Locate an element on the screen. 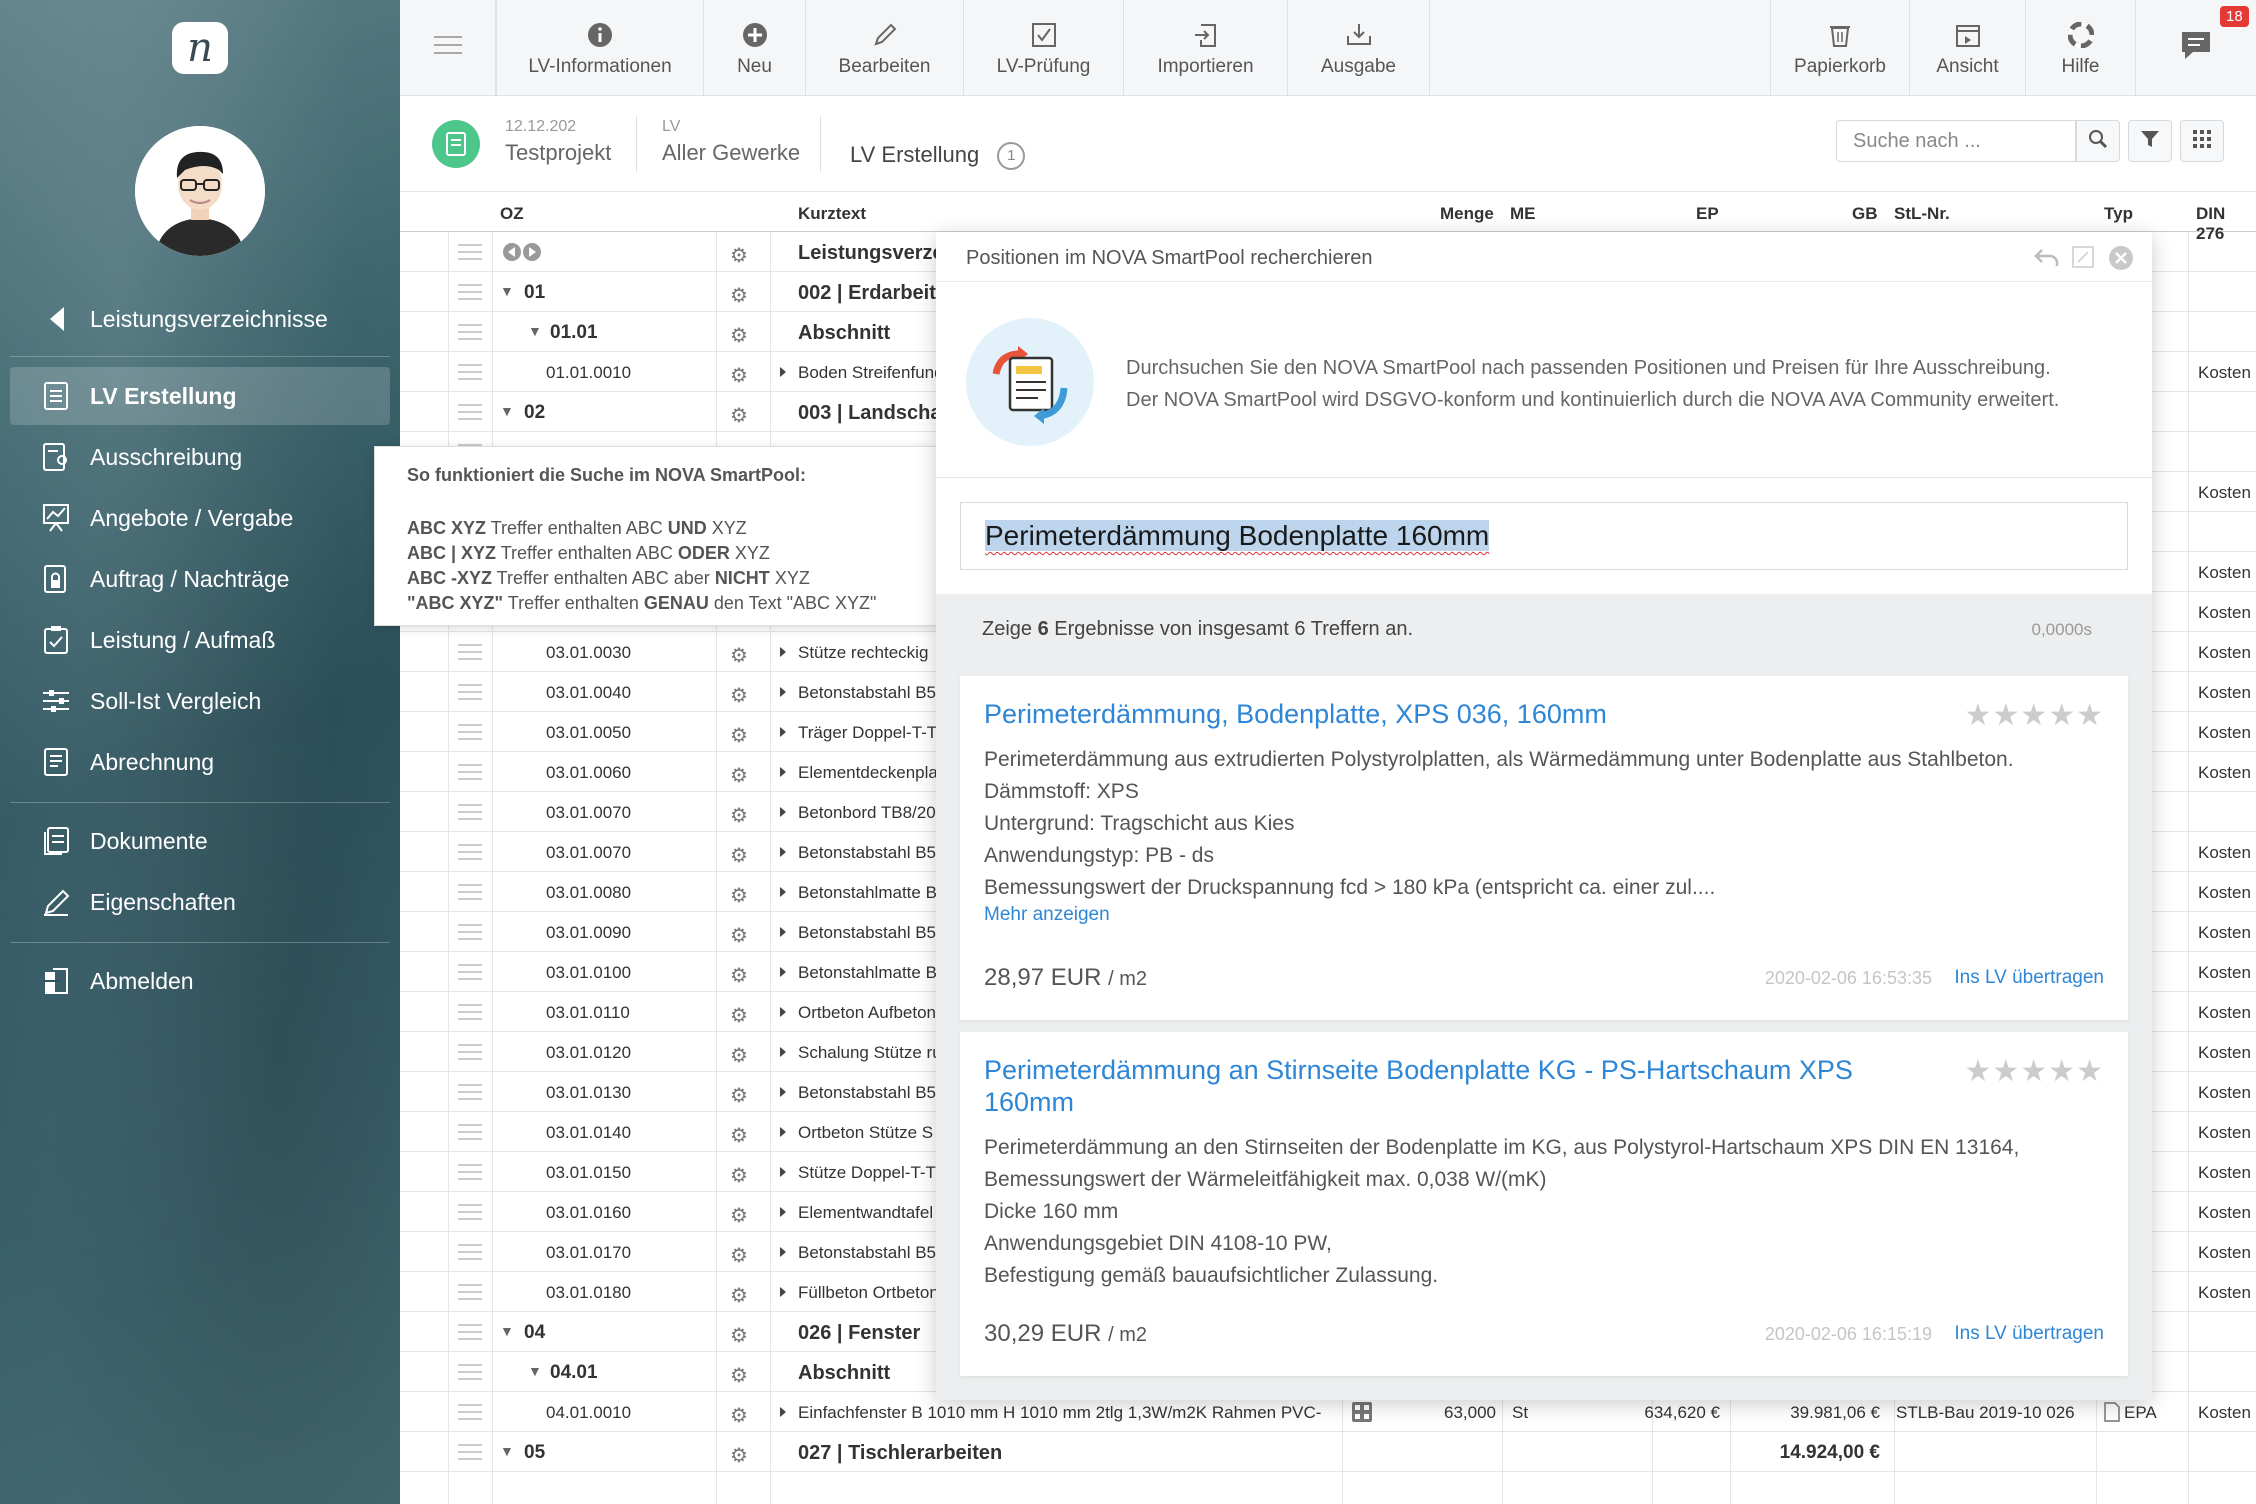  close-icon is located at coordinates (2121, 261).